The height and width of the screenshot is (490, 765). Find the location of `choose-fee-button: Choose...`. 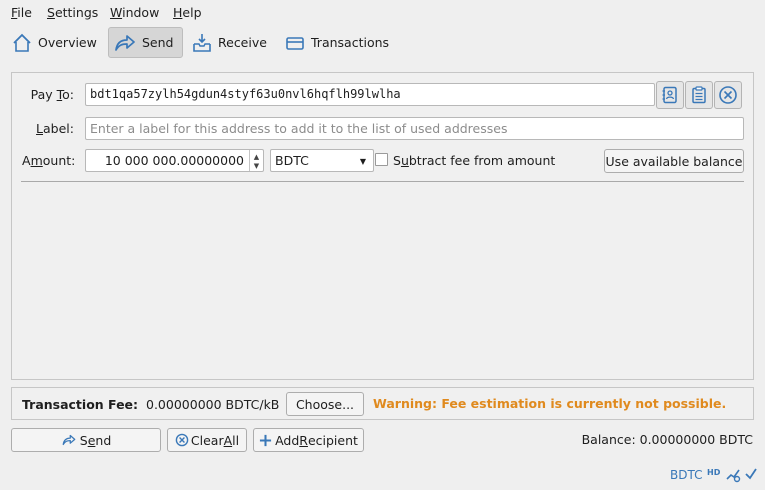

choose-fee-button: Choose... is located at coordinates (325, 404).